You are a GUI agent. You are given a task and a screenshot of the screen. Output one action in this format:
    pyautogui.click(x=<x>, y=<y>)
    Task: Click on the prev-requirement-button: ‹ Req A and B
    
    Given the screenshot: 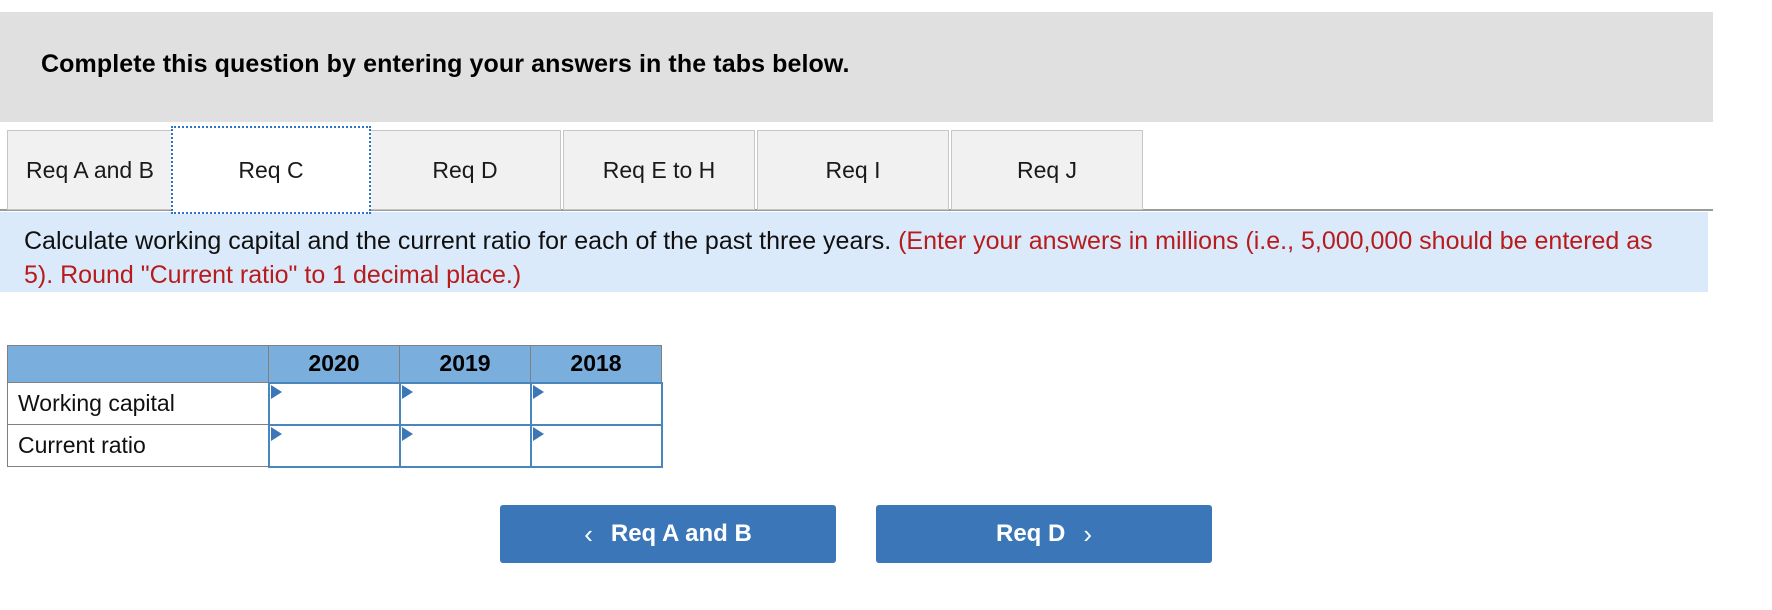 What is the action you would take?
    pyautogui.click(x=668, y=534)
    